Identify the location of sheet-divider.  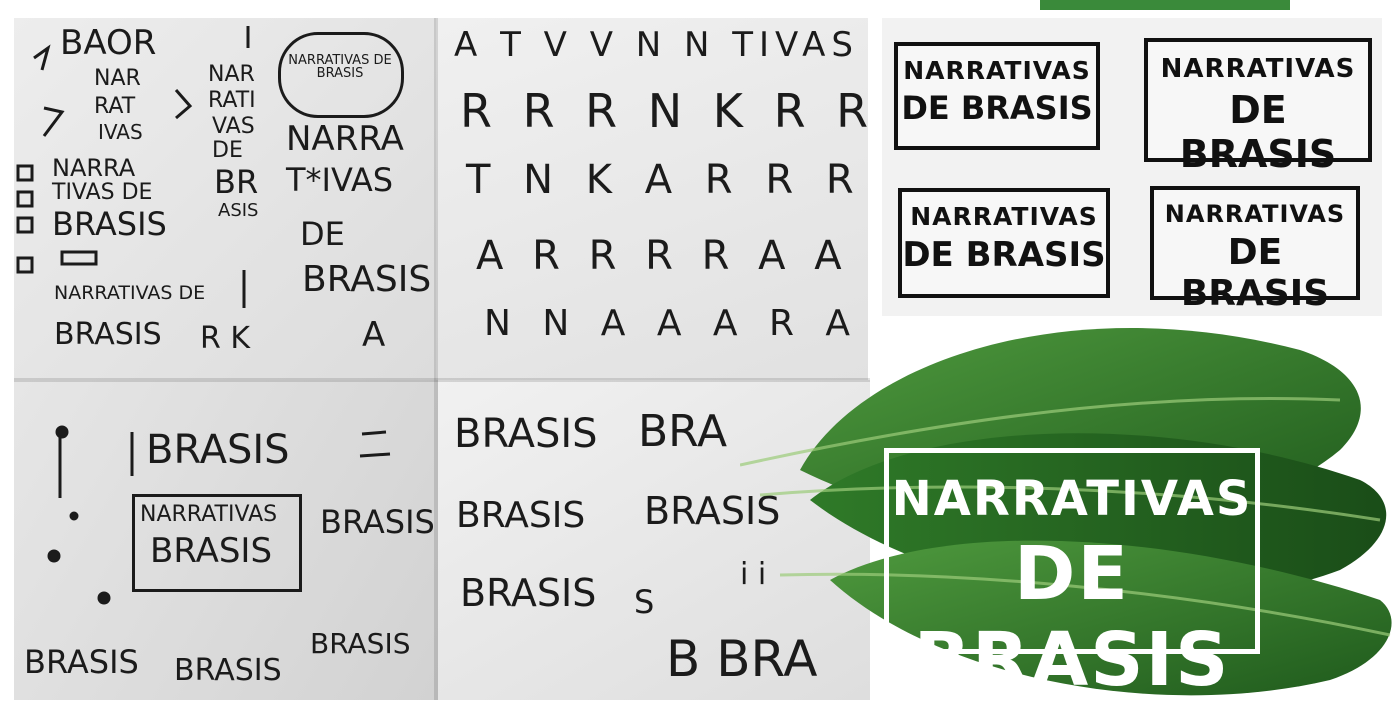
(436, 359).